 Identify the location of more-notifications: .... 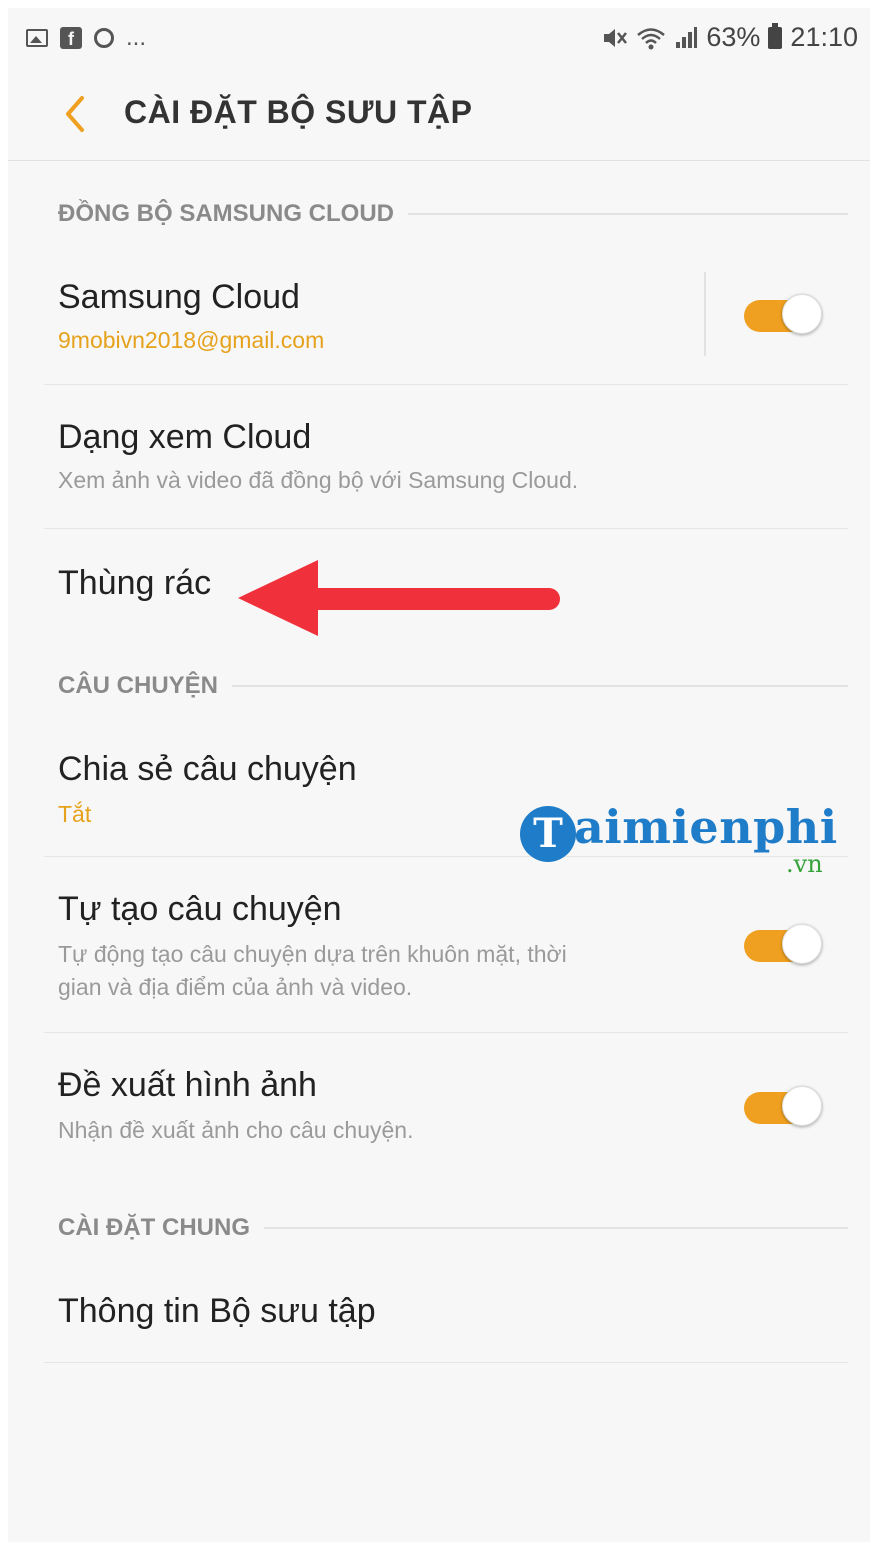
(136, 37).